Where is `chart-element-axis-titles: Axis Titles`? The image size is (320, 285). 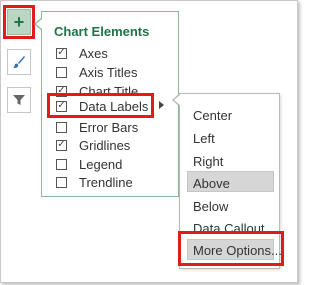
chart-element-axis-titles: Axis Titles is located at coordinates (97, 72).